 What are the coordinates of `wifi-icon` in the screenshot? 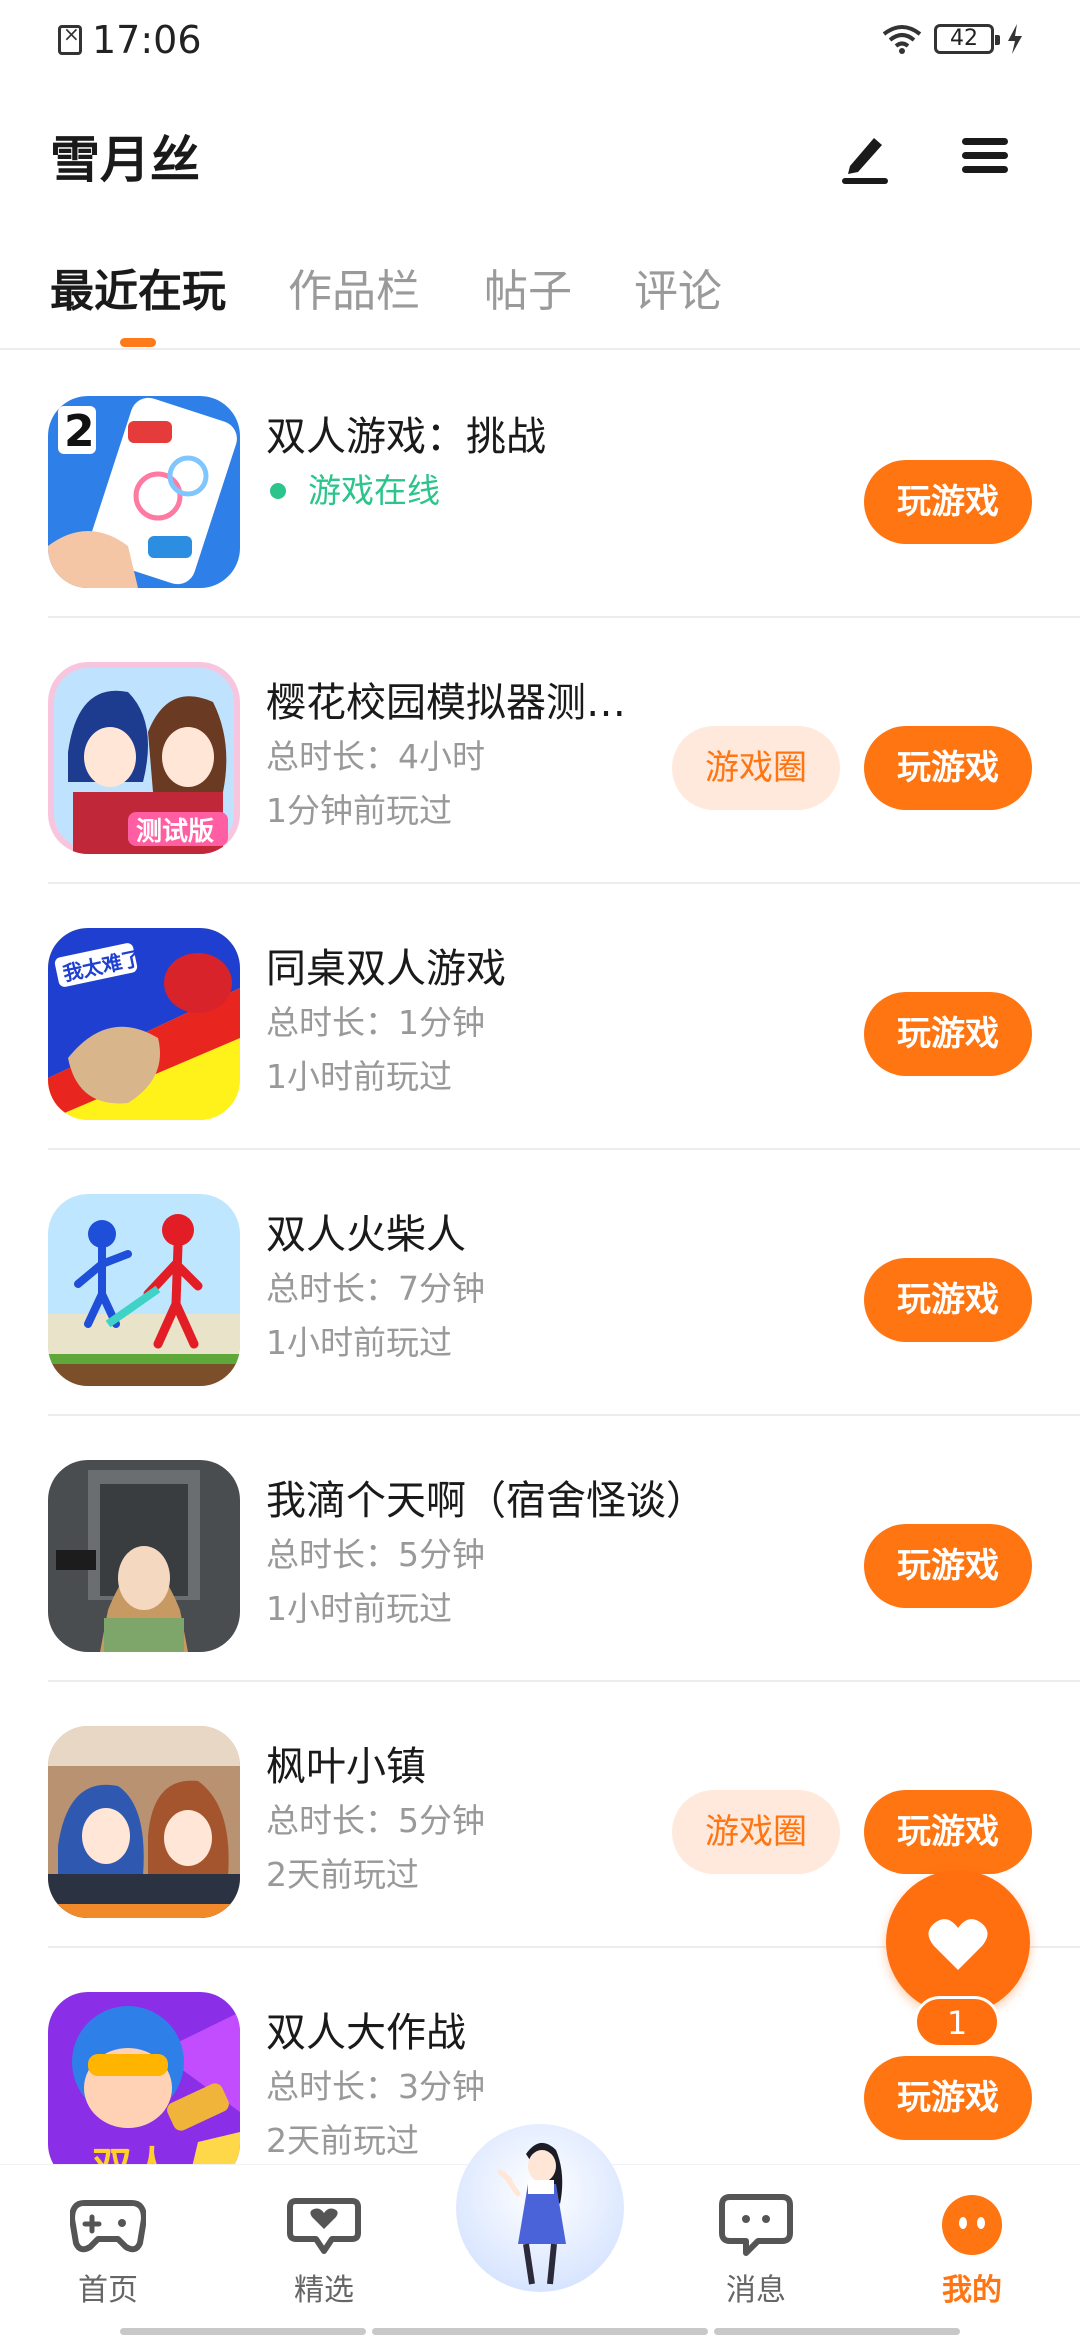 It's located at (902, 39).